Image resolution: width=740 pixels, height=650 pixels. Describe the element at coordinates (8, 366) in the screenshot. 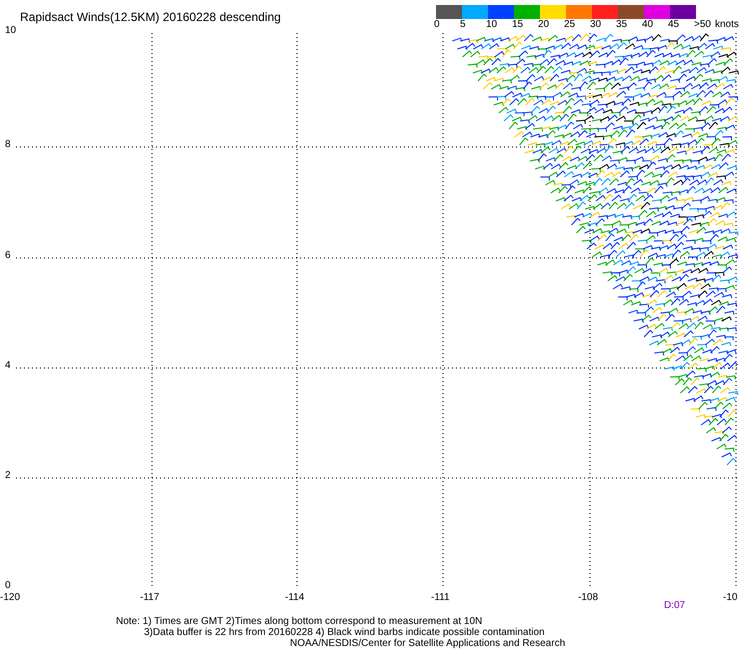

I see `y-axis-label: 4` at that location.